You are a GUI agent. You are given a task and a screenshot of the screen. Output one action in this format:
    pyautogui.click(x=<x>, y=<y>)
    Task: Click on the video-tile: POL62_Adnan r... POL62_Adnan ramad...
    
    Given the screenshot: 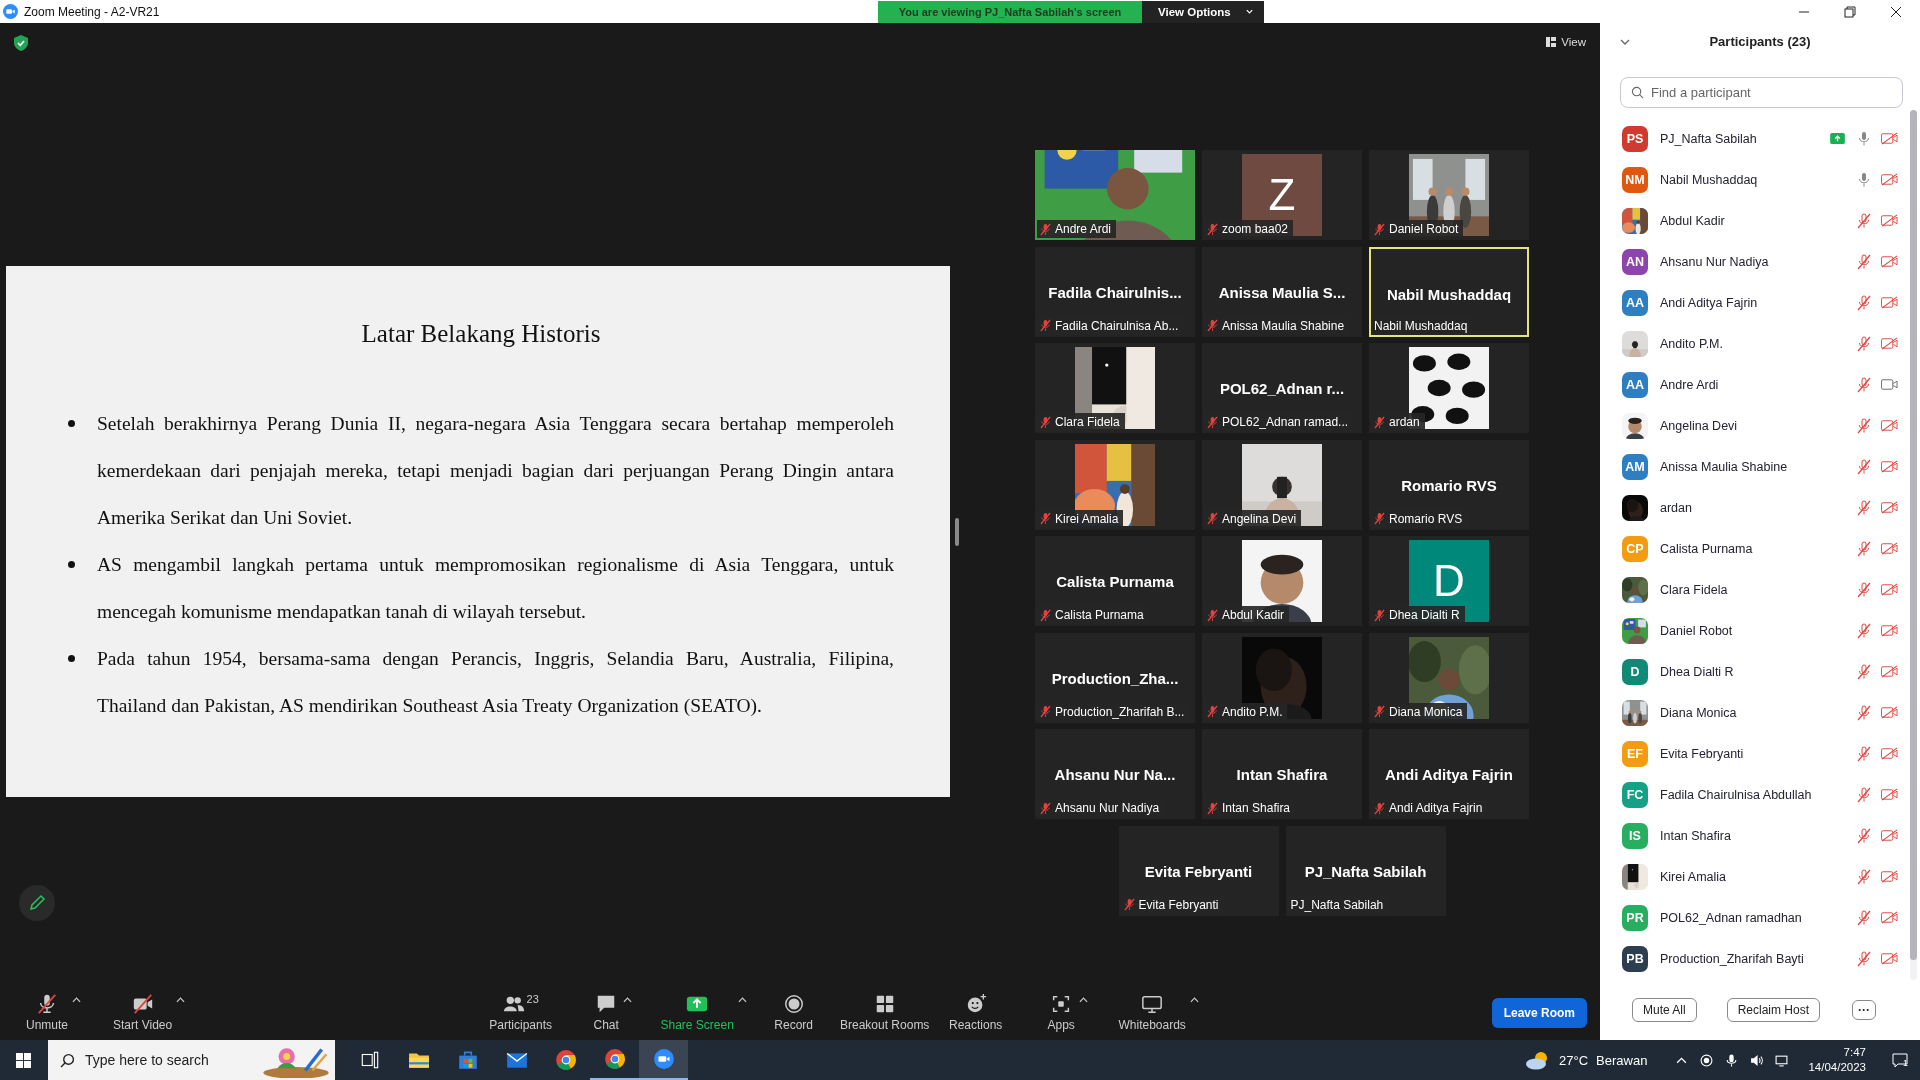 What is the action you would take?
    pyautogui.click(x=1282, y=388)
    